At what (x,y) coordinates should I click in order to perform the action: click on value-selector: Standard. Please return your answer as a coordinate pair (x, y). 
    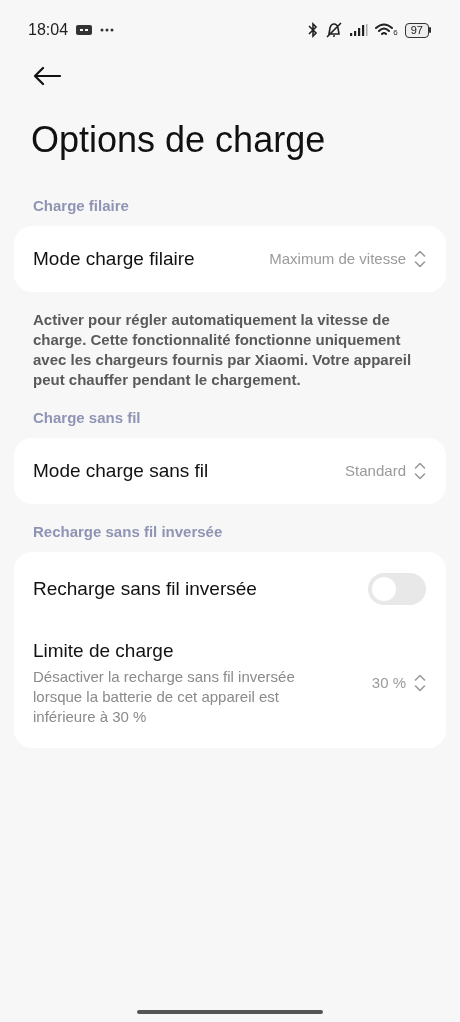
    Looking at the image, I should click on (385, 471).